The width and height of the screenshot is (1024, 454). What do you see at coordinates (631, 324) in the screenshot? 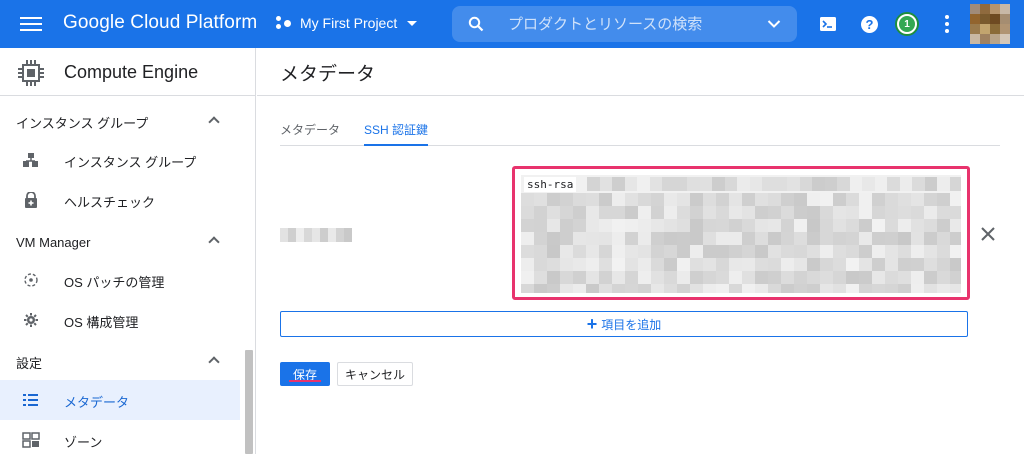
I see `add-item-label: 項目を追加` at bounding box center [631, 324].